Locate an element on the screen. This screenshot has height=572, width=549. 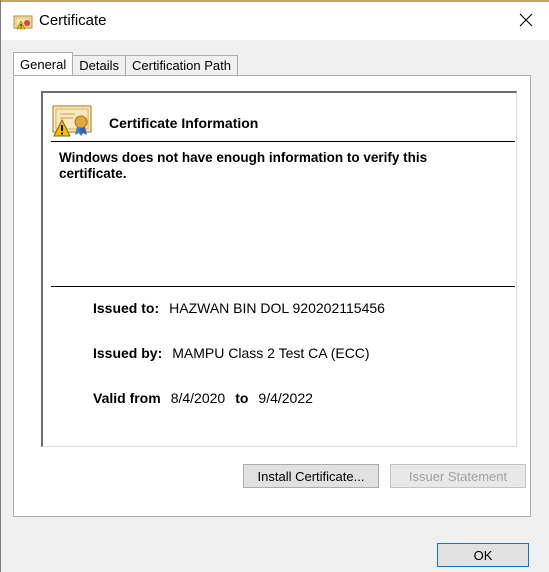
validity-row: Valid from 8/4/2020 to 9/4/2022 is located at coordinates (203, 398).